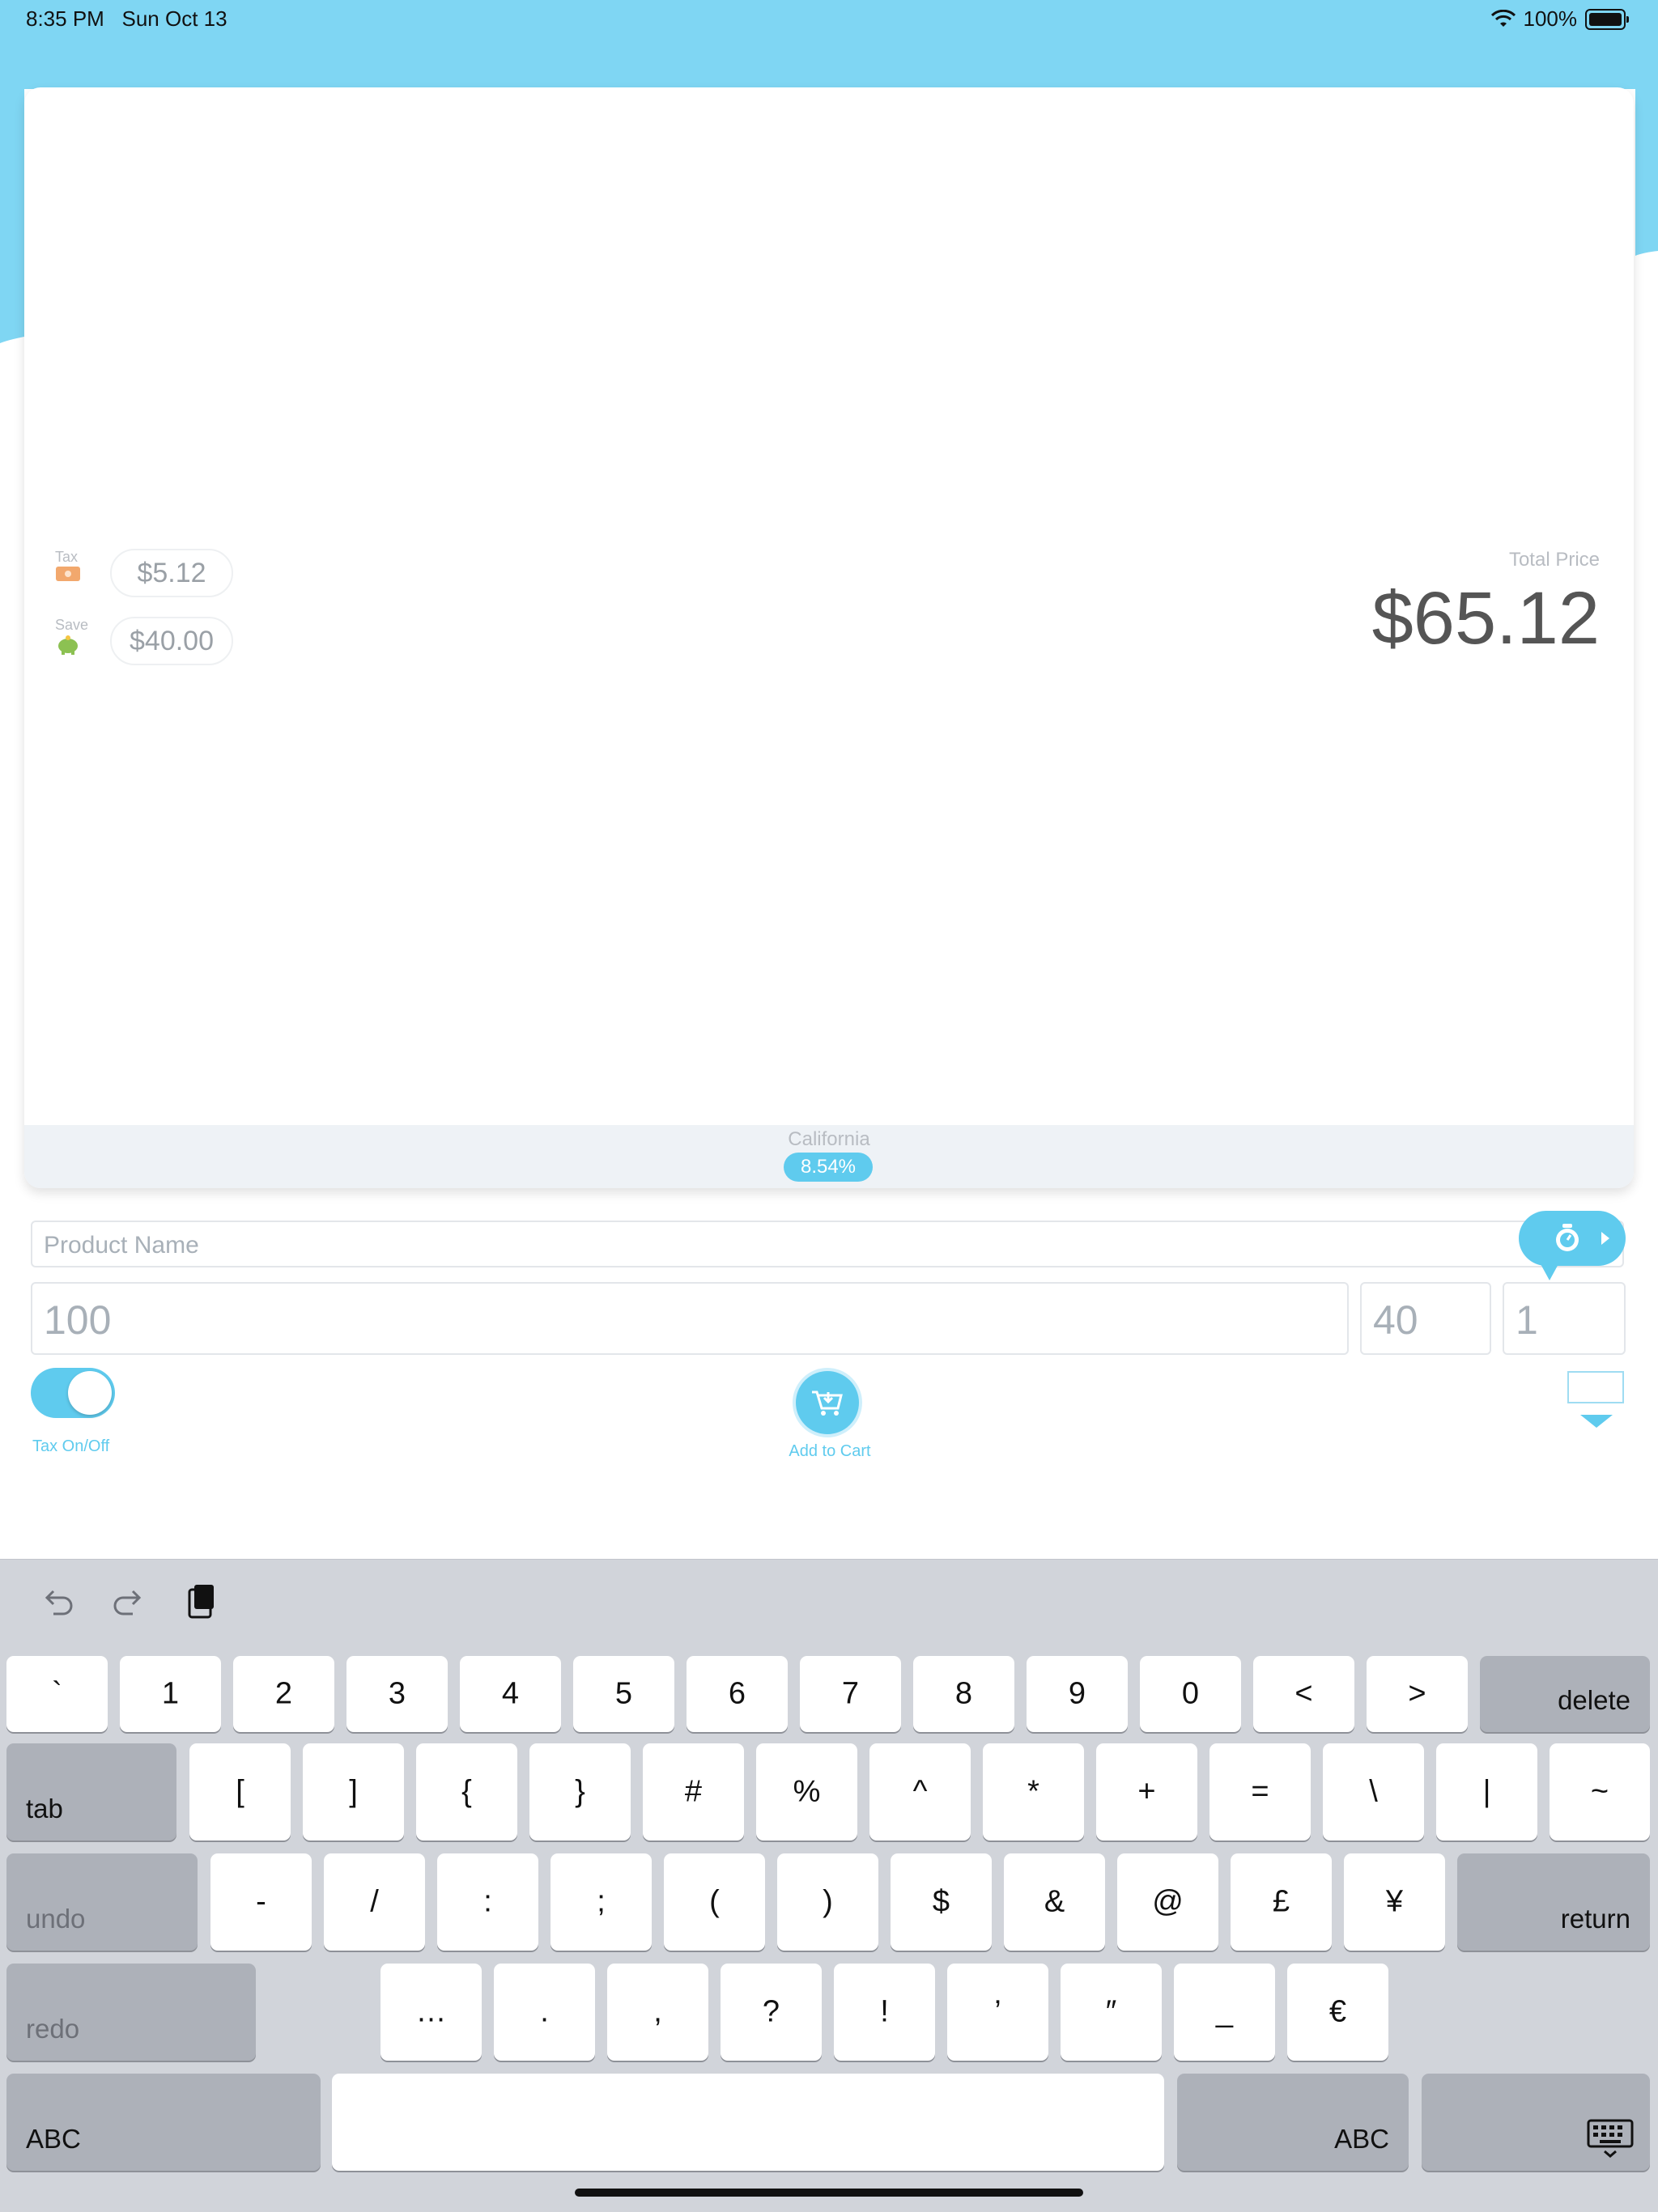  I want to click on key-open-bracket: [, so click(240, 1792).